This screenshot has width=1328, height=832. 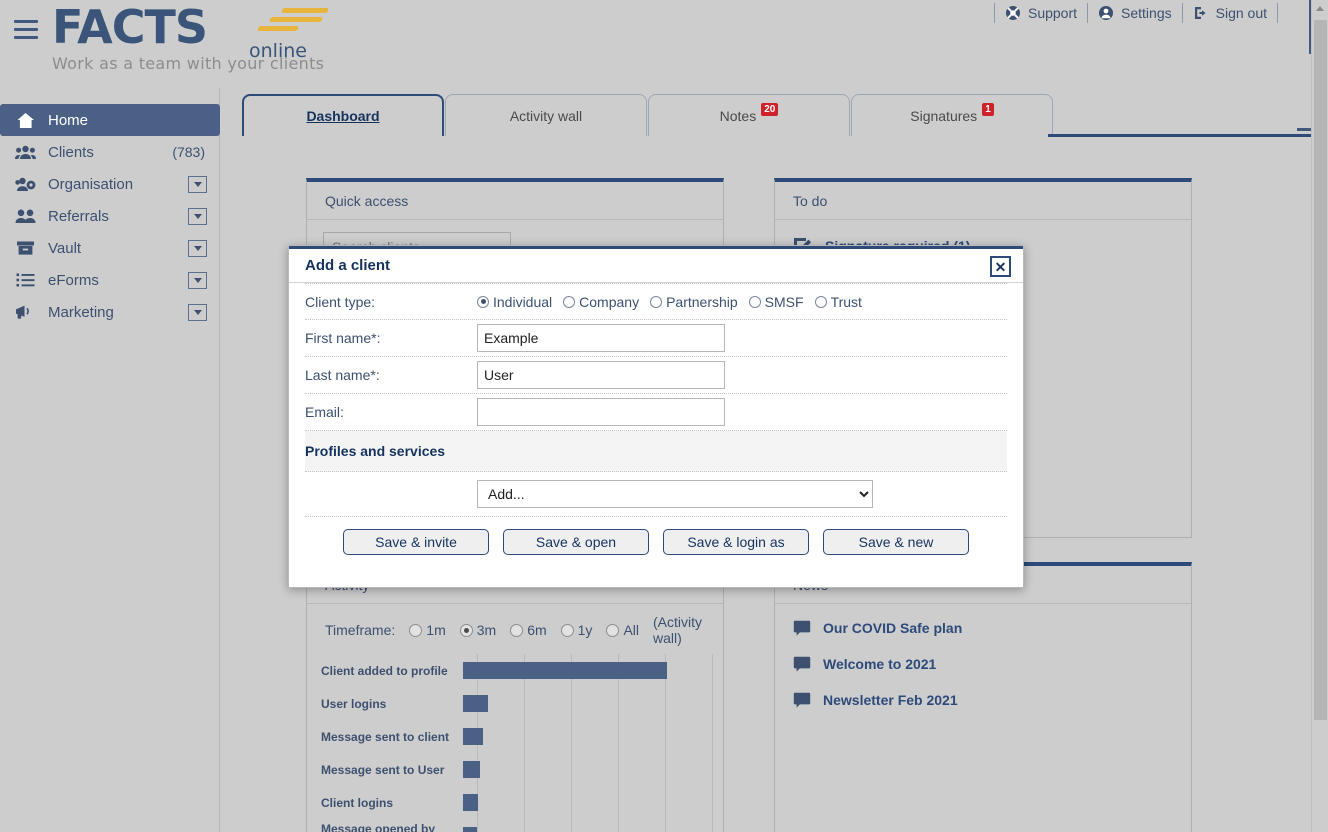 What do you see at coordinates (466, 630) in the screenshot?
I see `radio-3m` at bounding box center [466, 630].